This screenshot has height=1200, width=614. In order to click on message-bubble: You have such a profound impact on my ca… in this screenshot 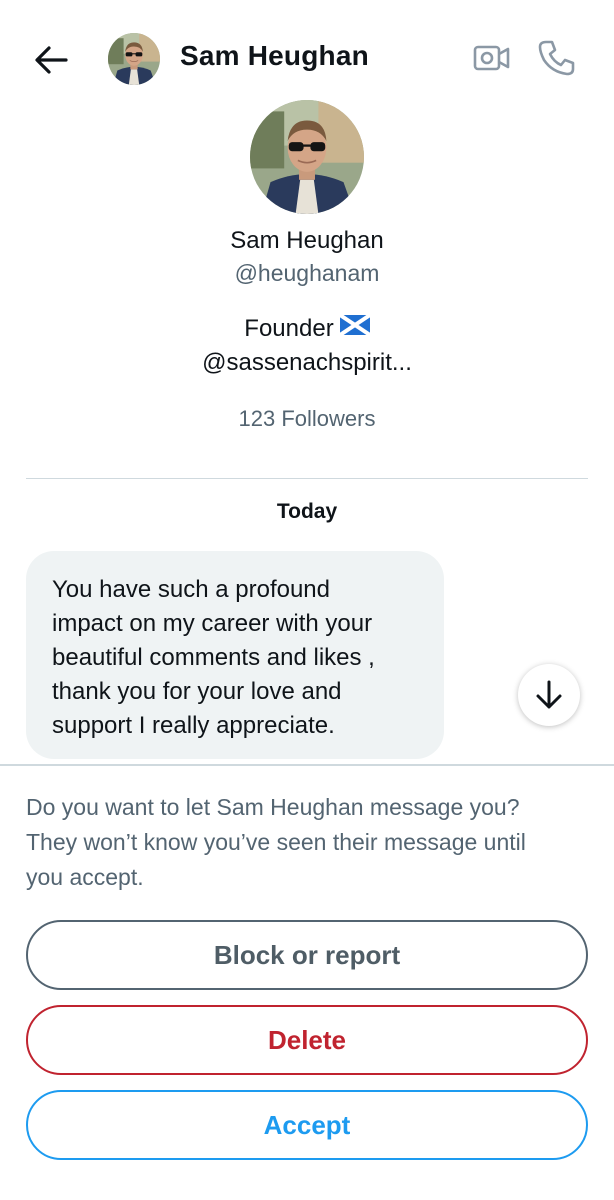, I will do `click(235, 655)`.